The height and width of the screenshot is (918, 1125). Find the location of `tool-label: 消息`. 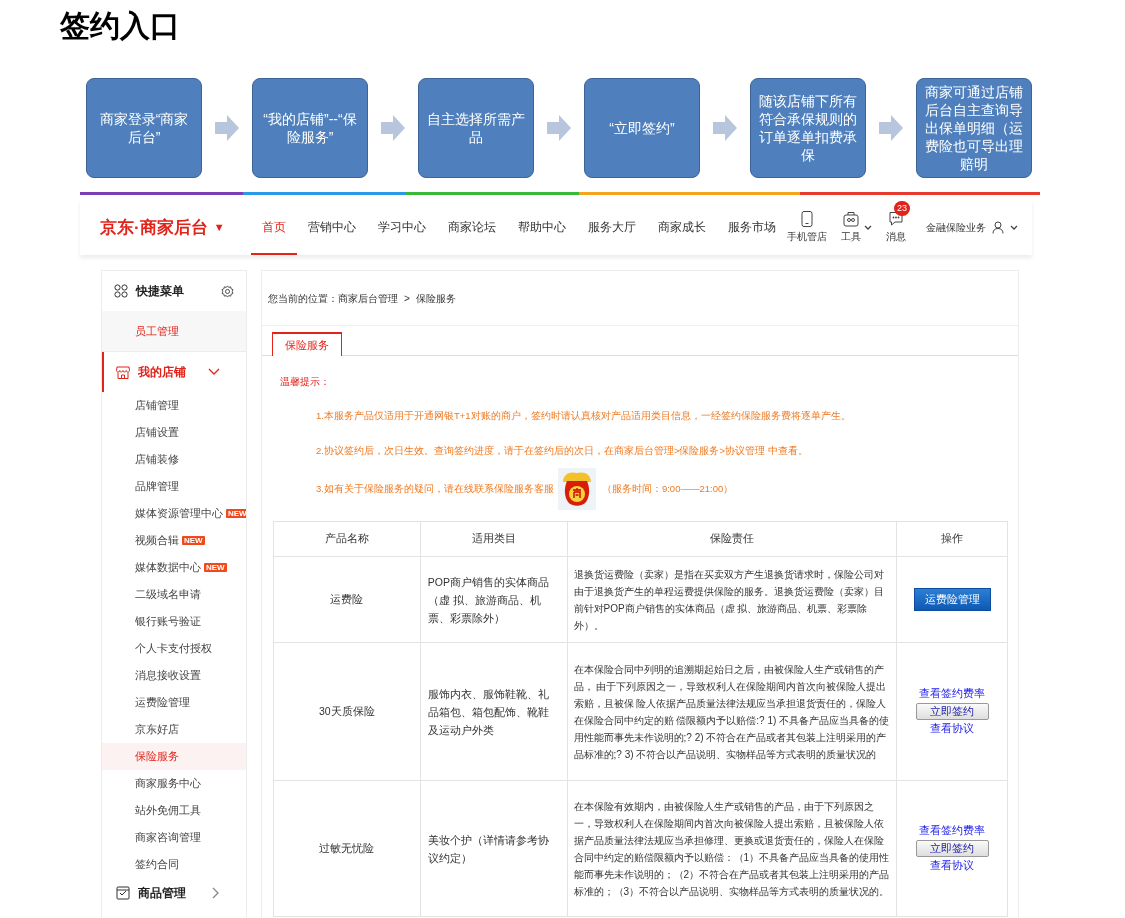

tool-label: 消息 is located at coordinates (896, 236).